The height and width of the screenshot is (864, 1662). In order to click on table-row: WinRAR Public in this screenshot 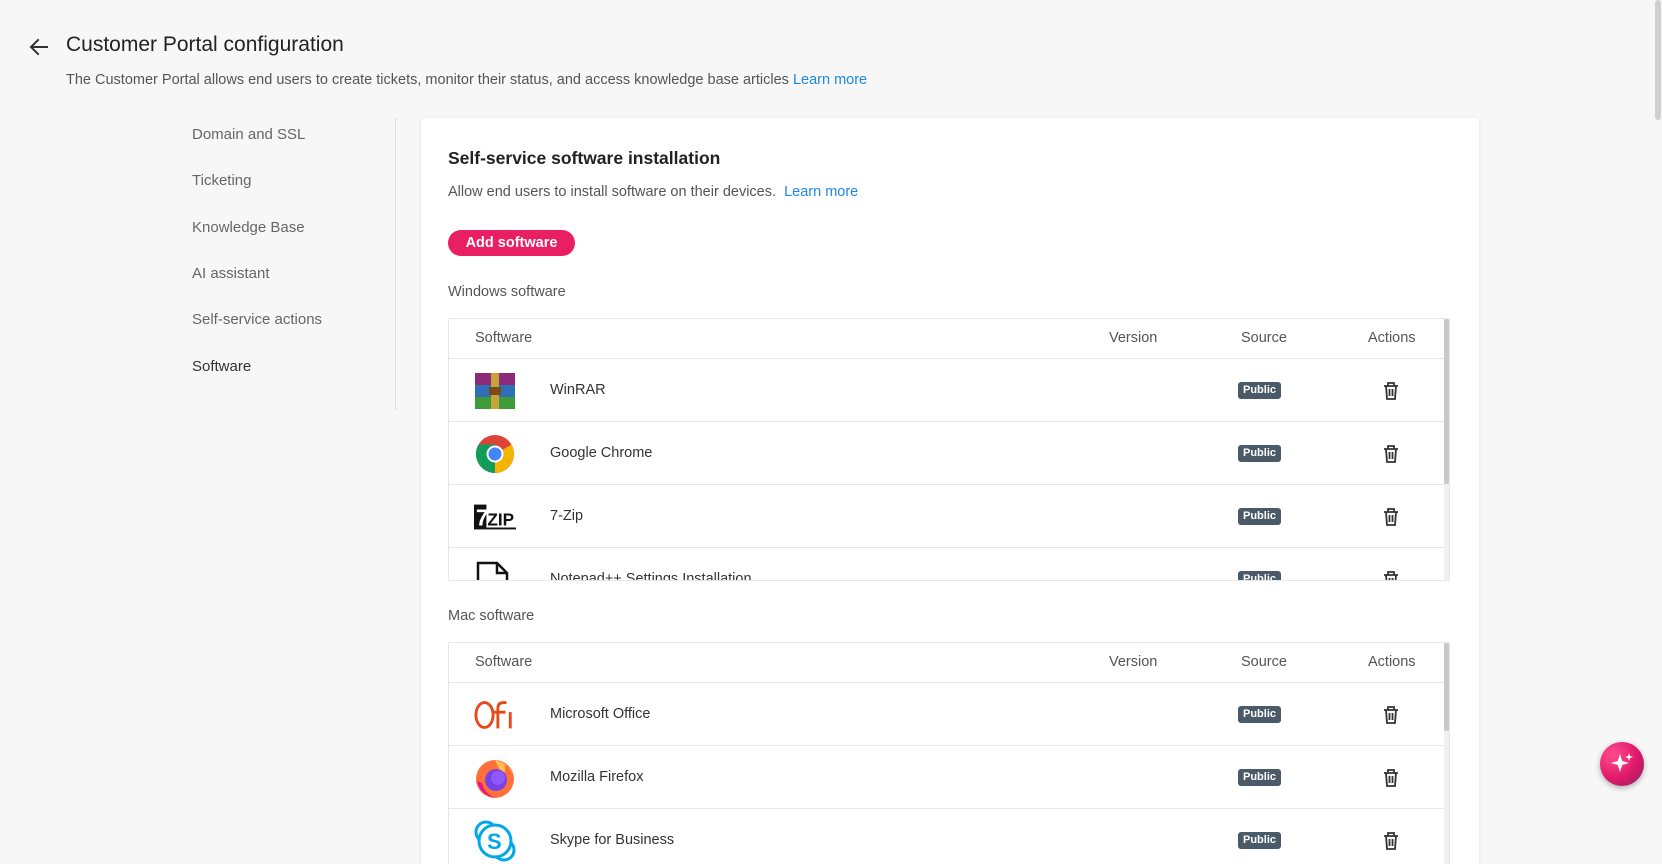, I will do `click(947, 390)`.